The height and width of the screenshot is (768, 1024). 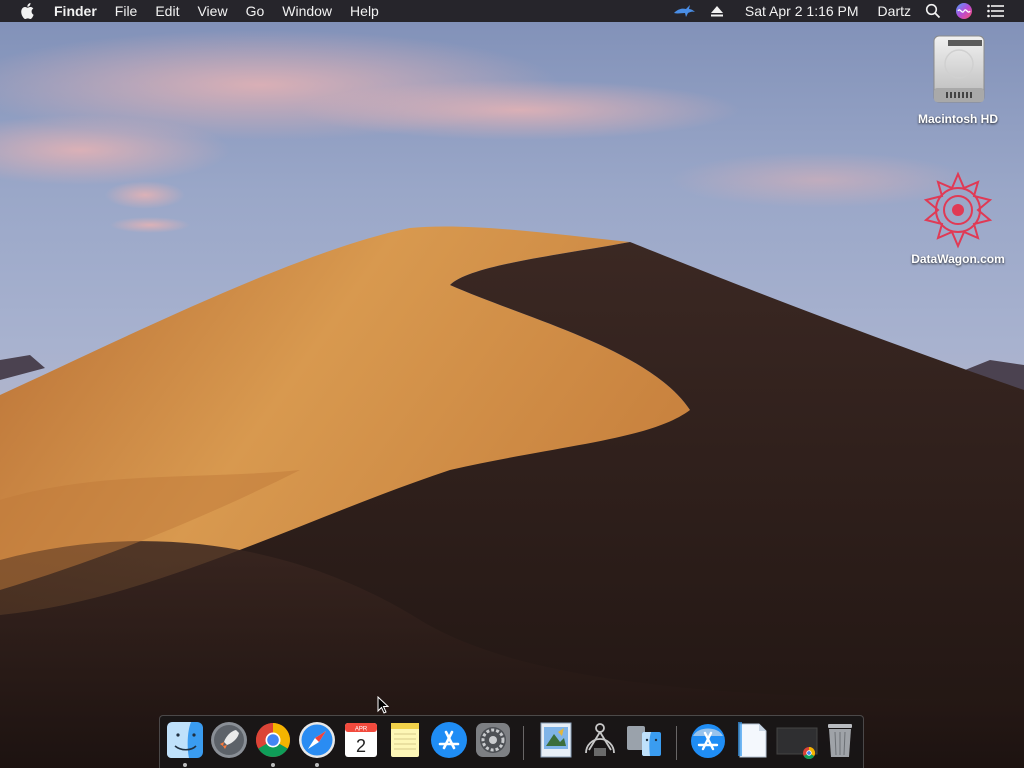 I want to click on chrome-window-icon, so click(x=797, y=743).